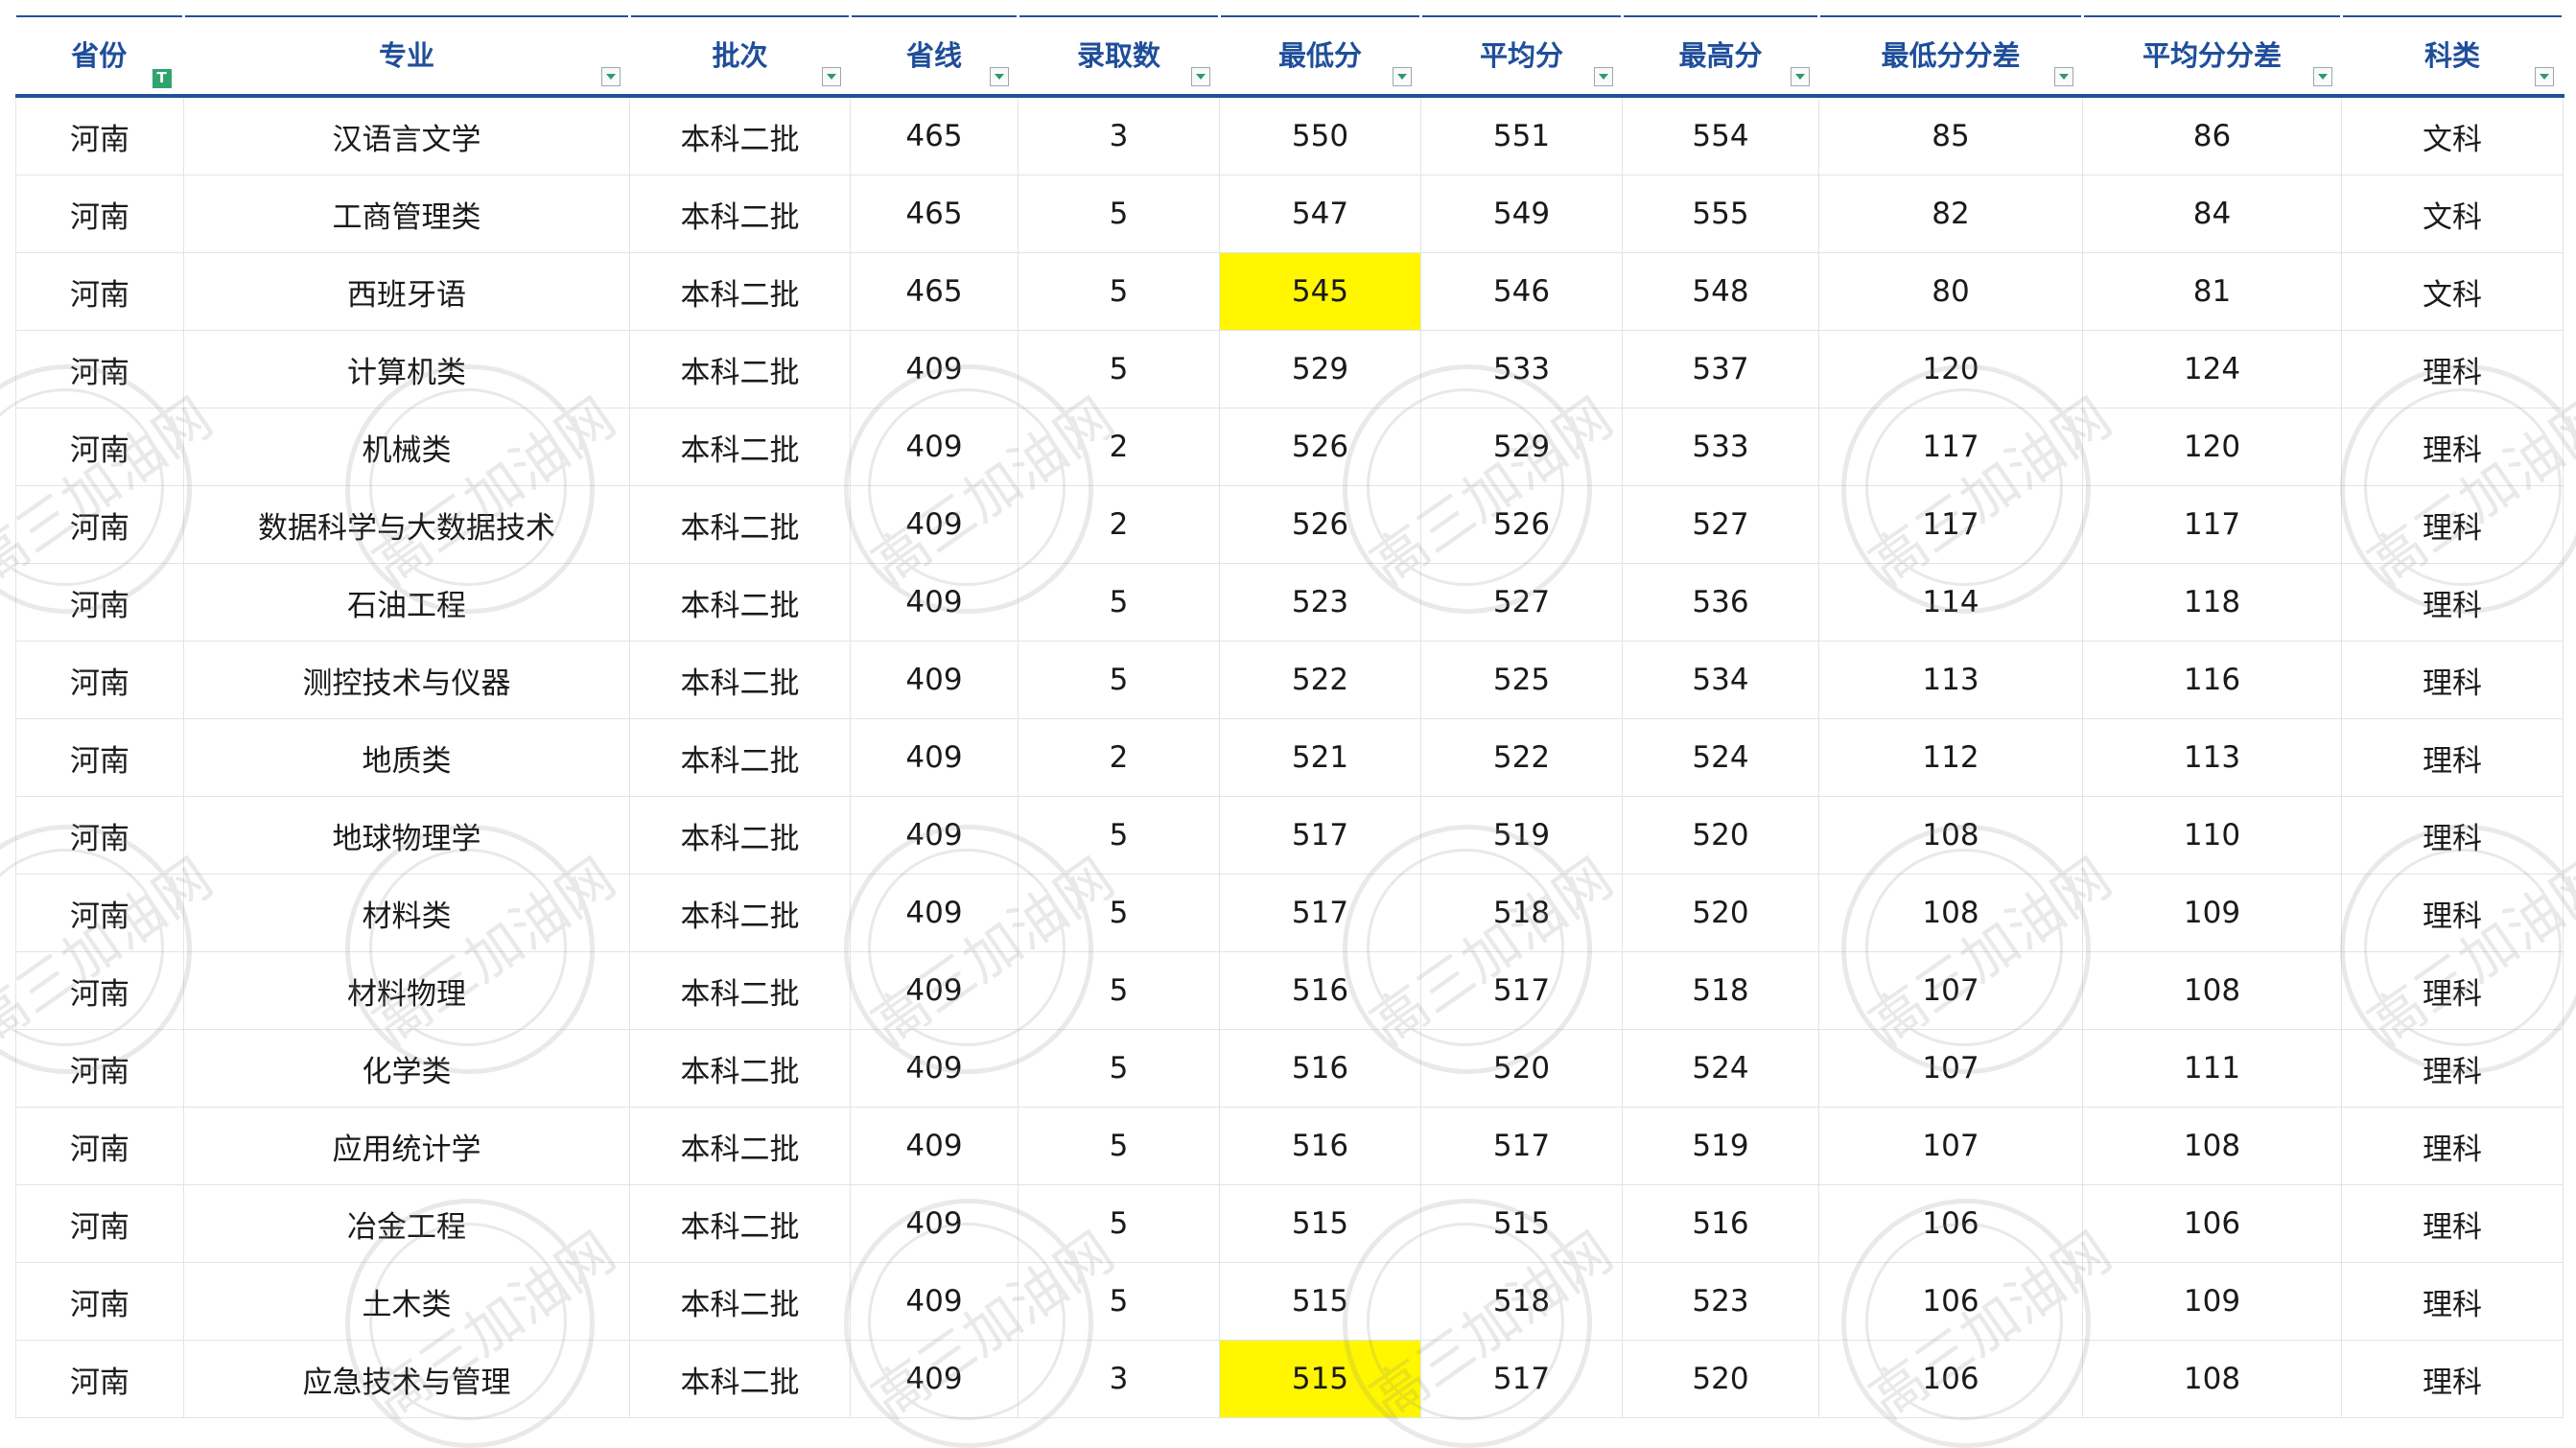  I want to click on table-cell: 86, so click(2212, 135).